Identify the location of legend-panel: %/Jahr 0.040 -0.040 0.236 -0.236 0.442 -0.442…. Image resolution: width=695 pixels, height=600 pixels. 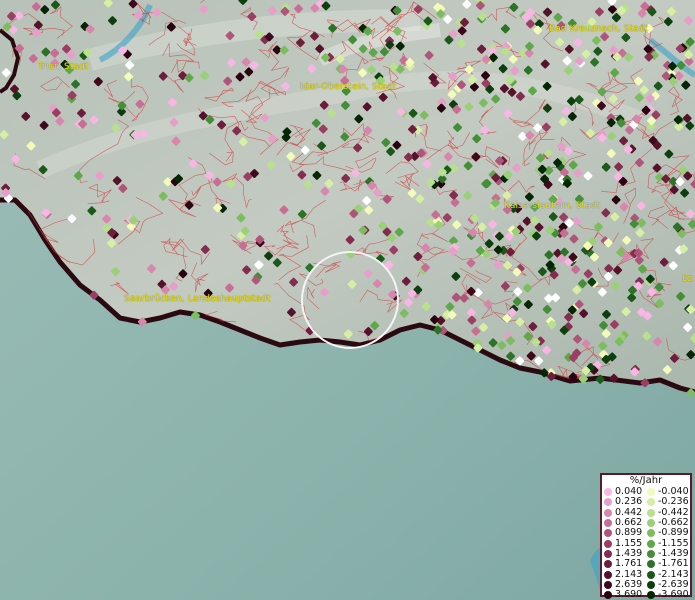
(646, 536).